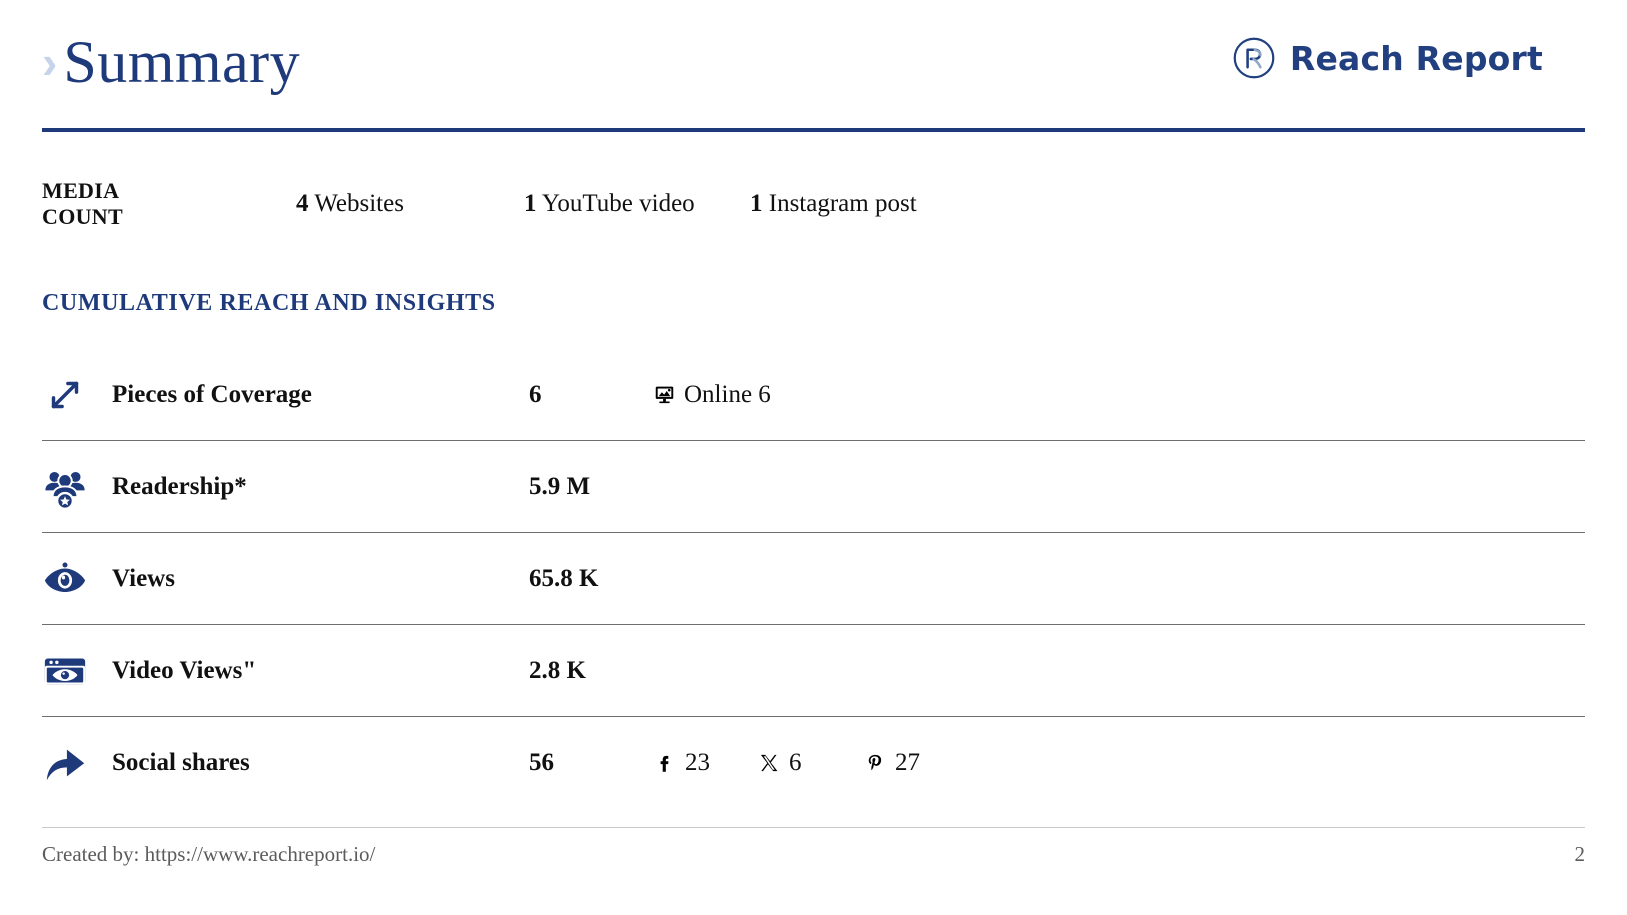 This screenshot has height=915, width=1627. What do you see at coordinates (77, 579) in the screenshot?
I see `eye-icon` at bounding box center [77, 579].